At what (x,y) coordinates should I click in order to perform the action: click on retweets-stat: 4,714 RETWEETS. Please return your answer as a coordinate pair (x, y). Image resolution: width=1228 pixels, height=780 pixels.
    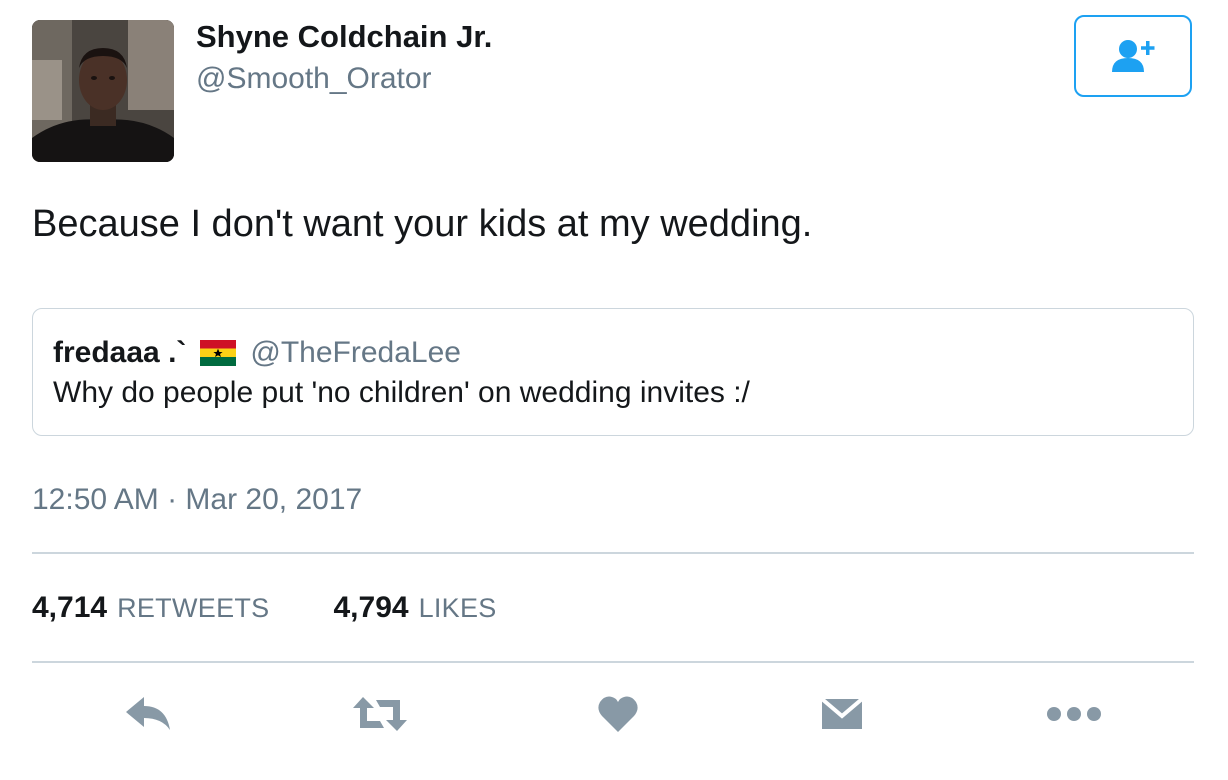
    Looking at the image, I should click on (150, 608).